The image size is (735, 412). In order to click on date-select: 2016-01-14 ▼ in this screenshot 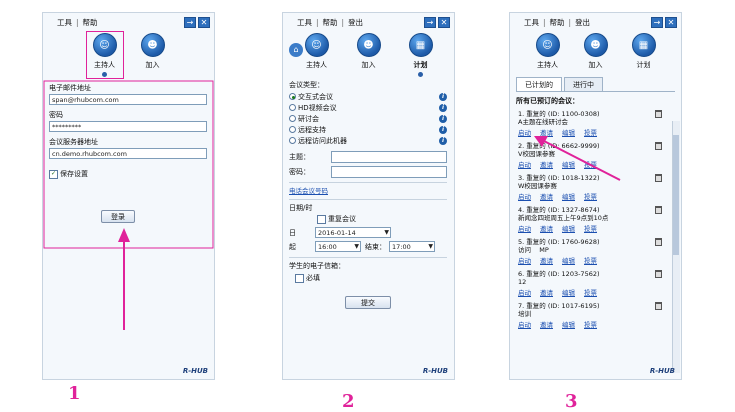, I will do `click(353, 232)`.